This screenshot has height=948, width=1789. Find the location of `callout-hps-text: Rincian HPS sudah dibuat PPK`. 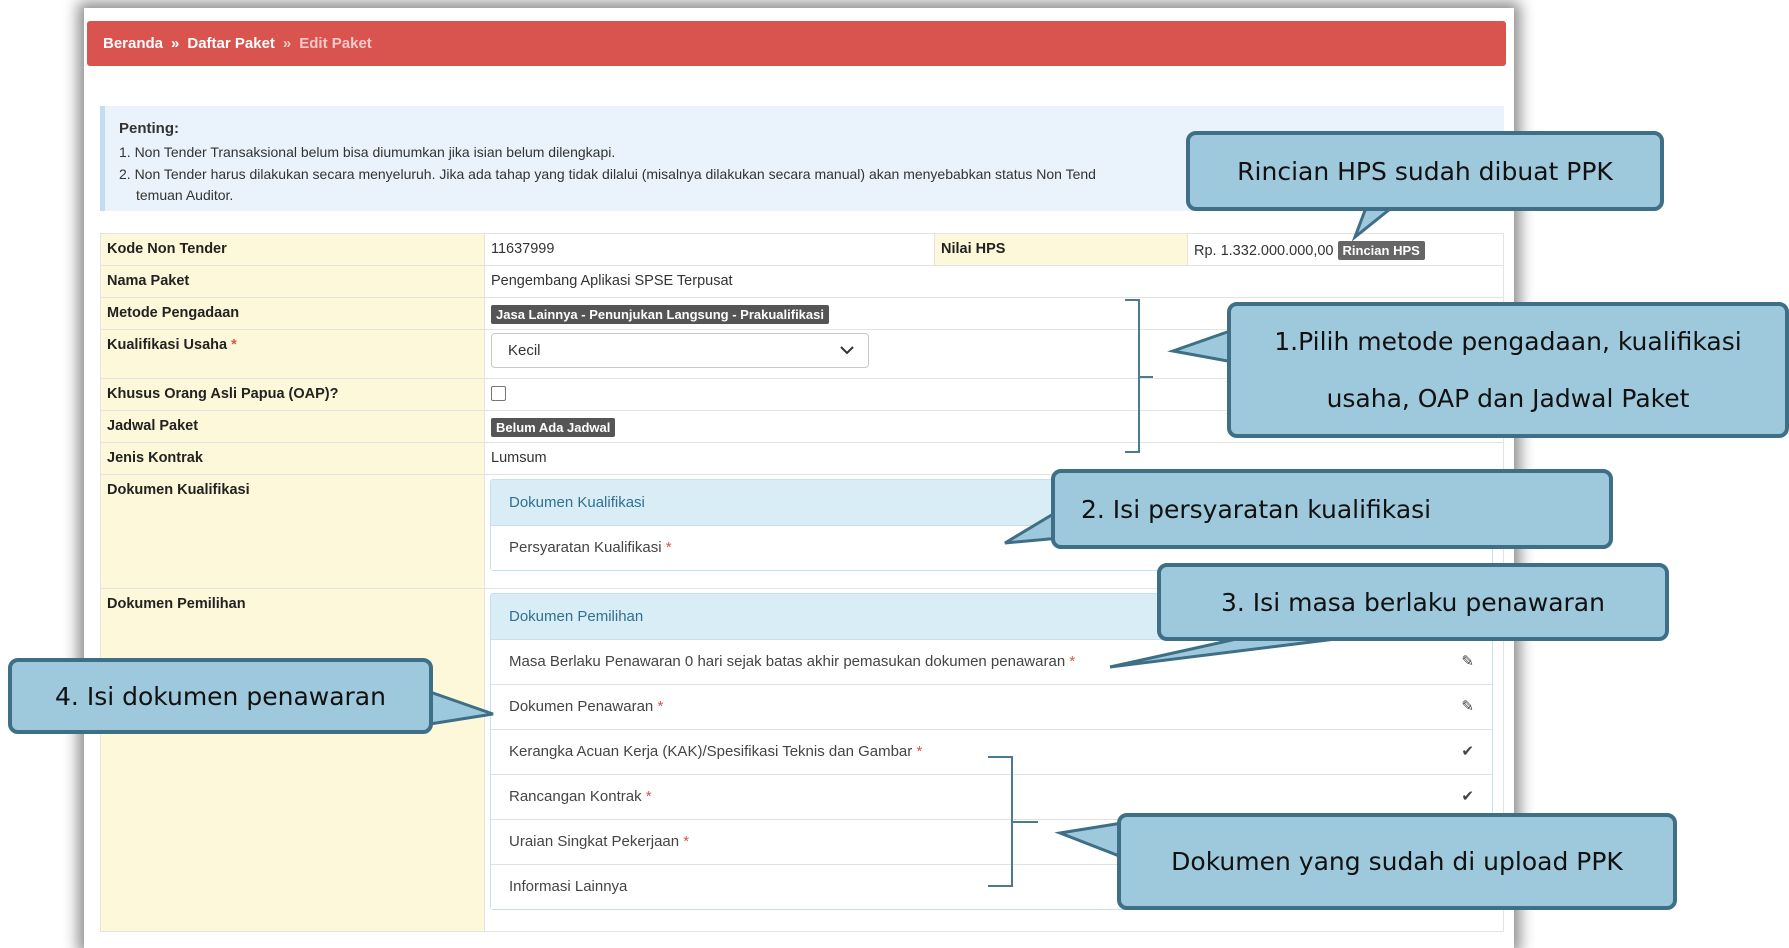

callout-hps-text: Rincian HPS sudah dibuat PPK is located at coordinates (1425, 171).